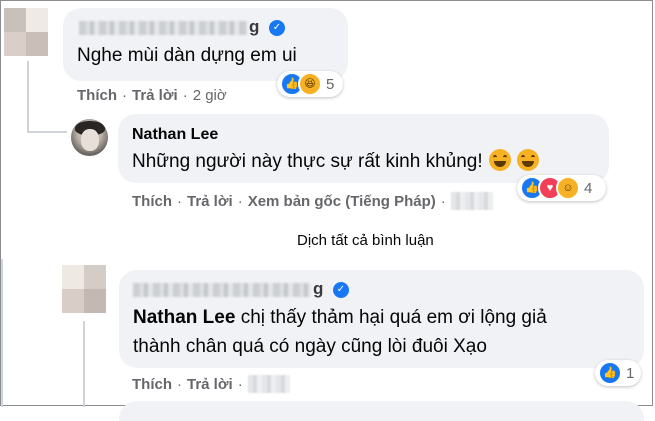  I want to click on haha-icon: 😆, so click(310, 84).